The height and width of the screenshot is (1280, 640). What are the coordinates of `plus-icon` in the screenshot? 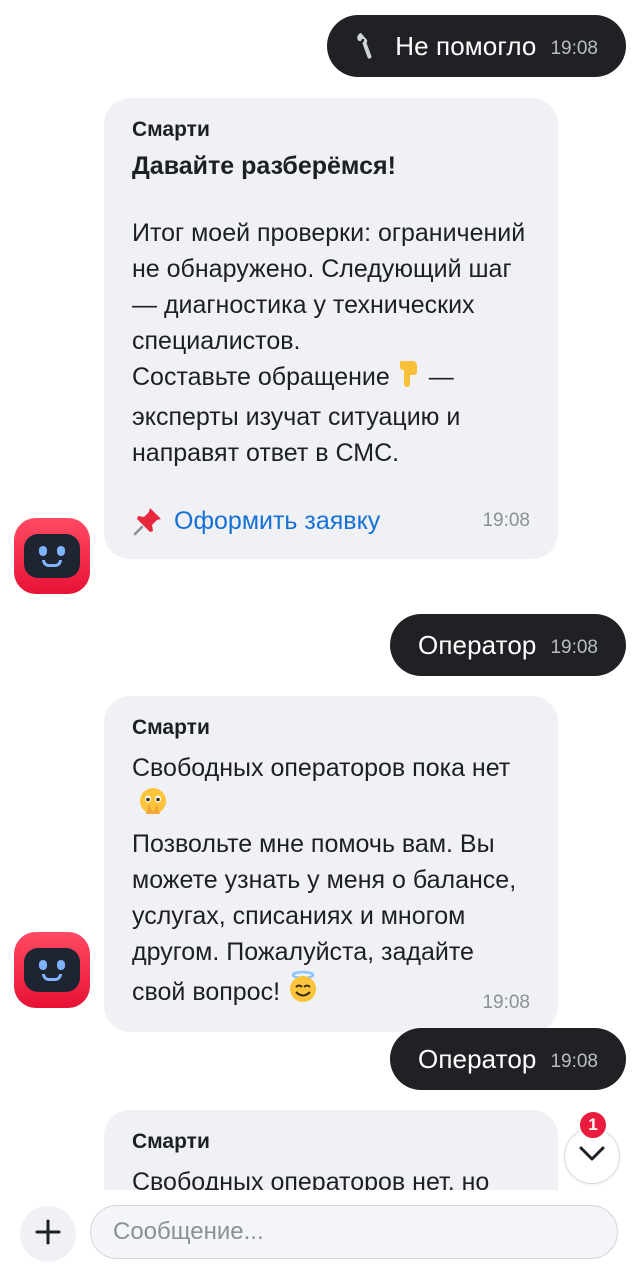 It's located at (48, 1234).